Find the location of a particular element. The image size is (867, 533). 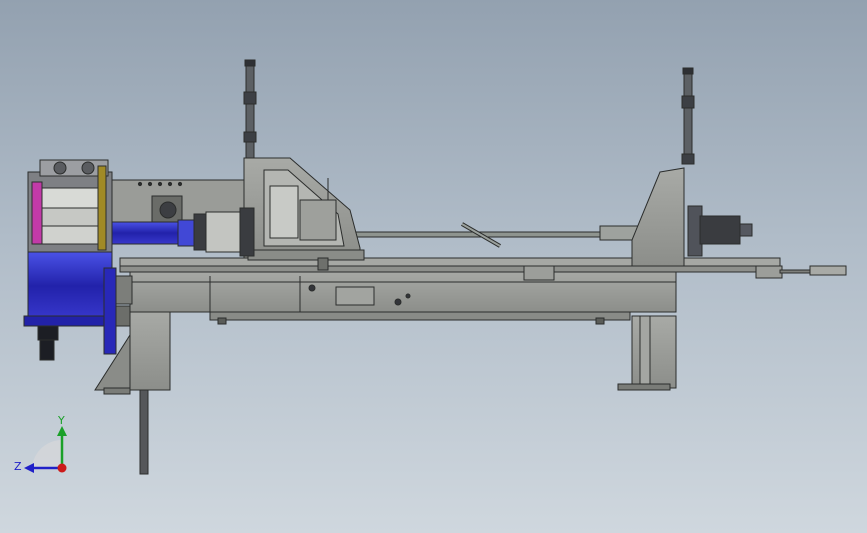

coordinate-triad: Y Z is located at coordinates (40, 443).